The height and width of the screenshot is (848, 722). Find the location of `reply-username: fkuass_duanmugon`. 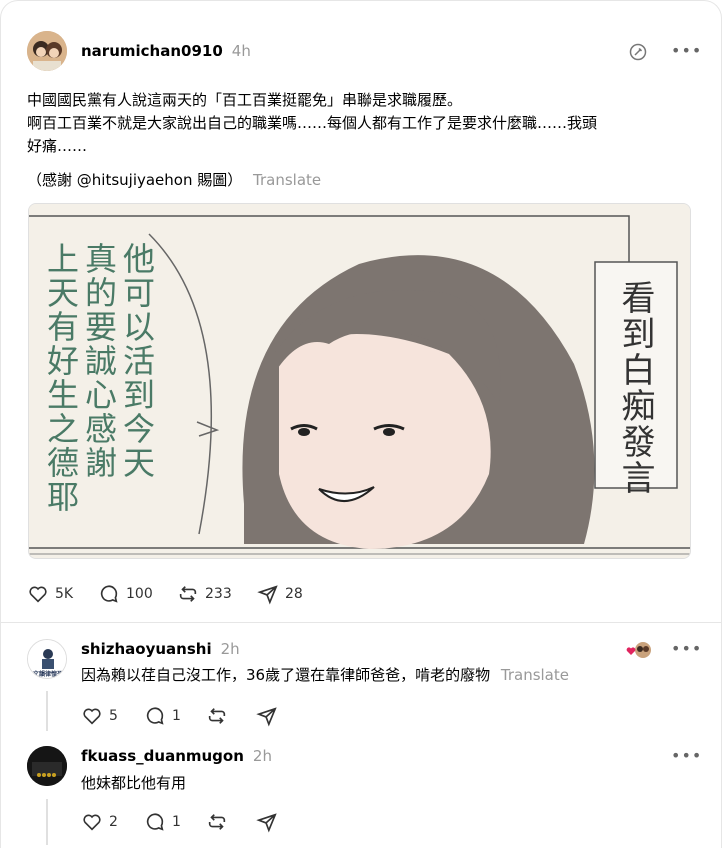

reply-username: fkuass_duanmugon is located at coordinates (162, 756).